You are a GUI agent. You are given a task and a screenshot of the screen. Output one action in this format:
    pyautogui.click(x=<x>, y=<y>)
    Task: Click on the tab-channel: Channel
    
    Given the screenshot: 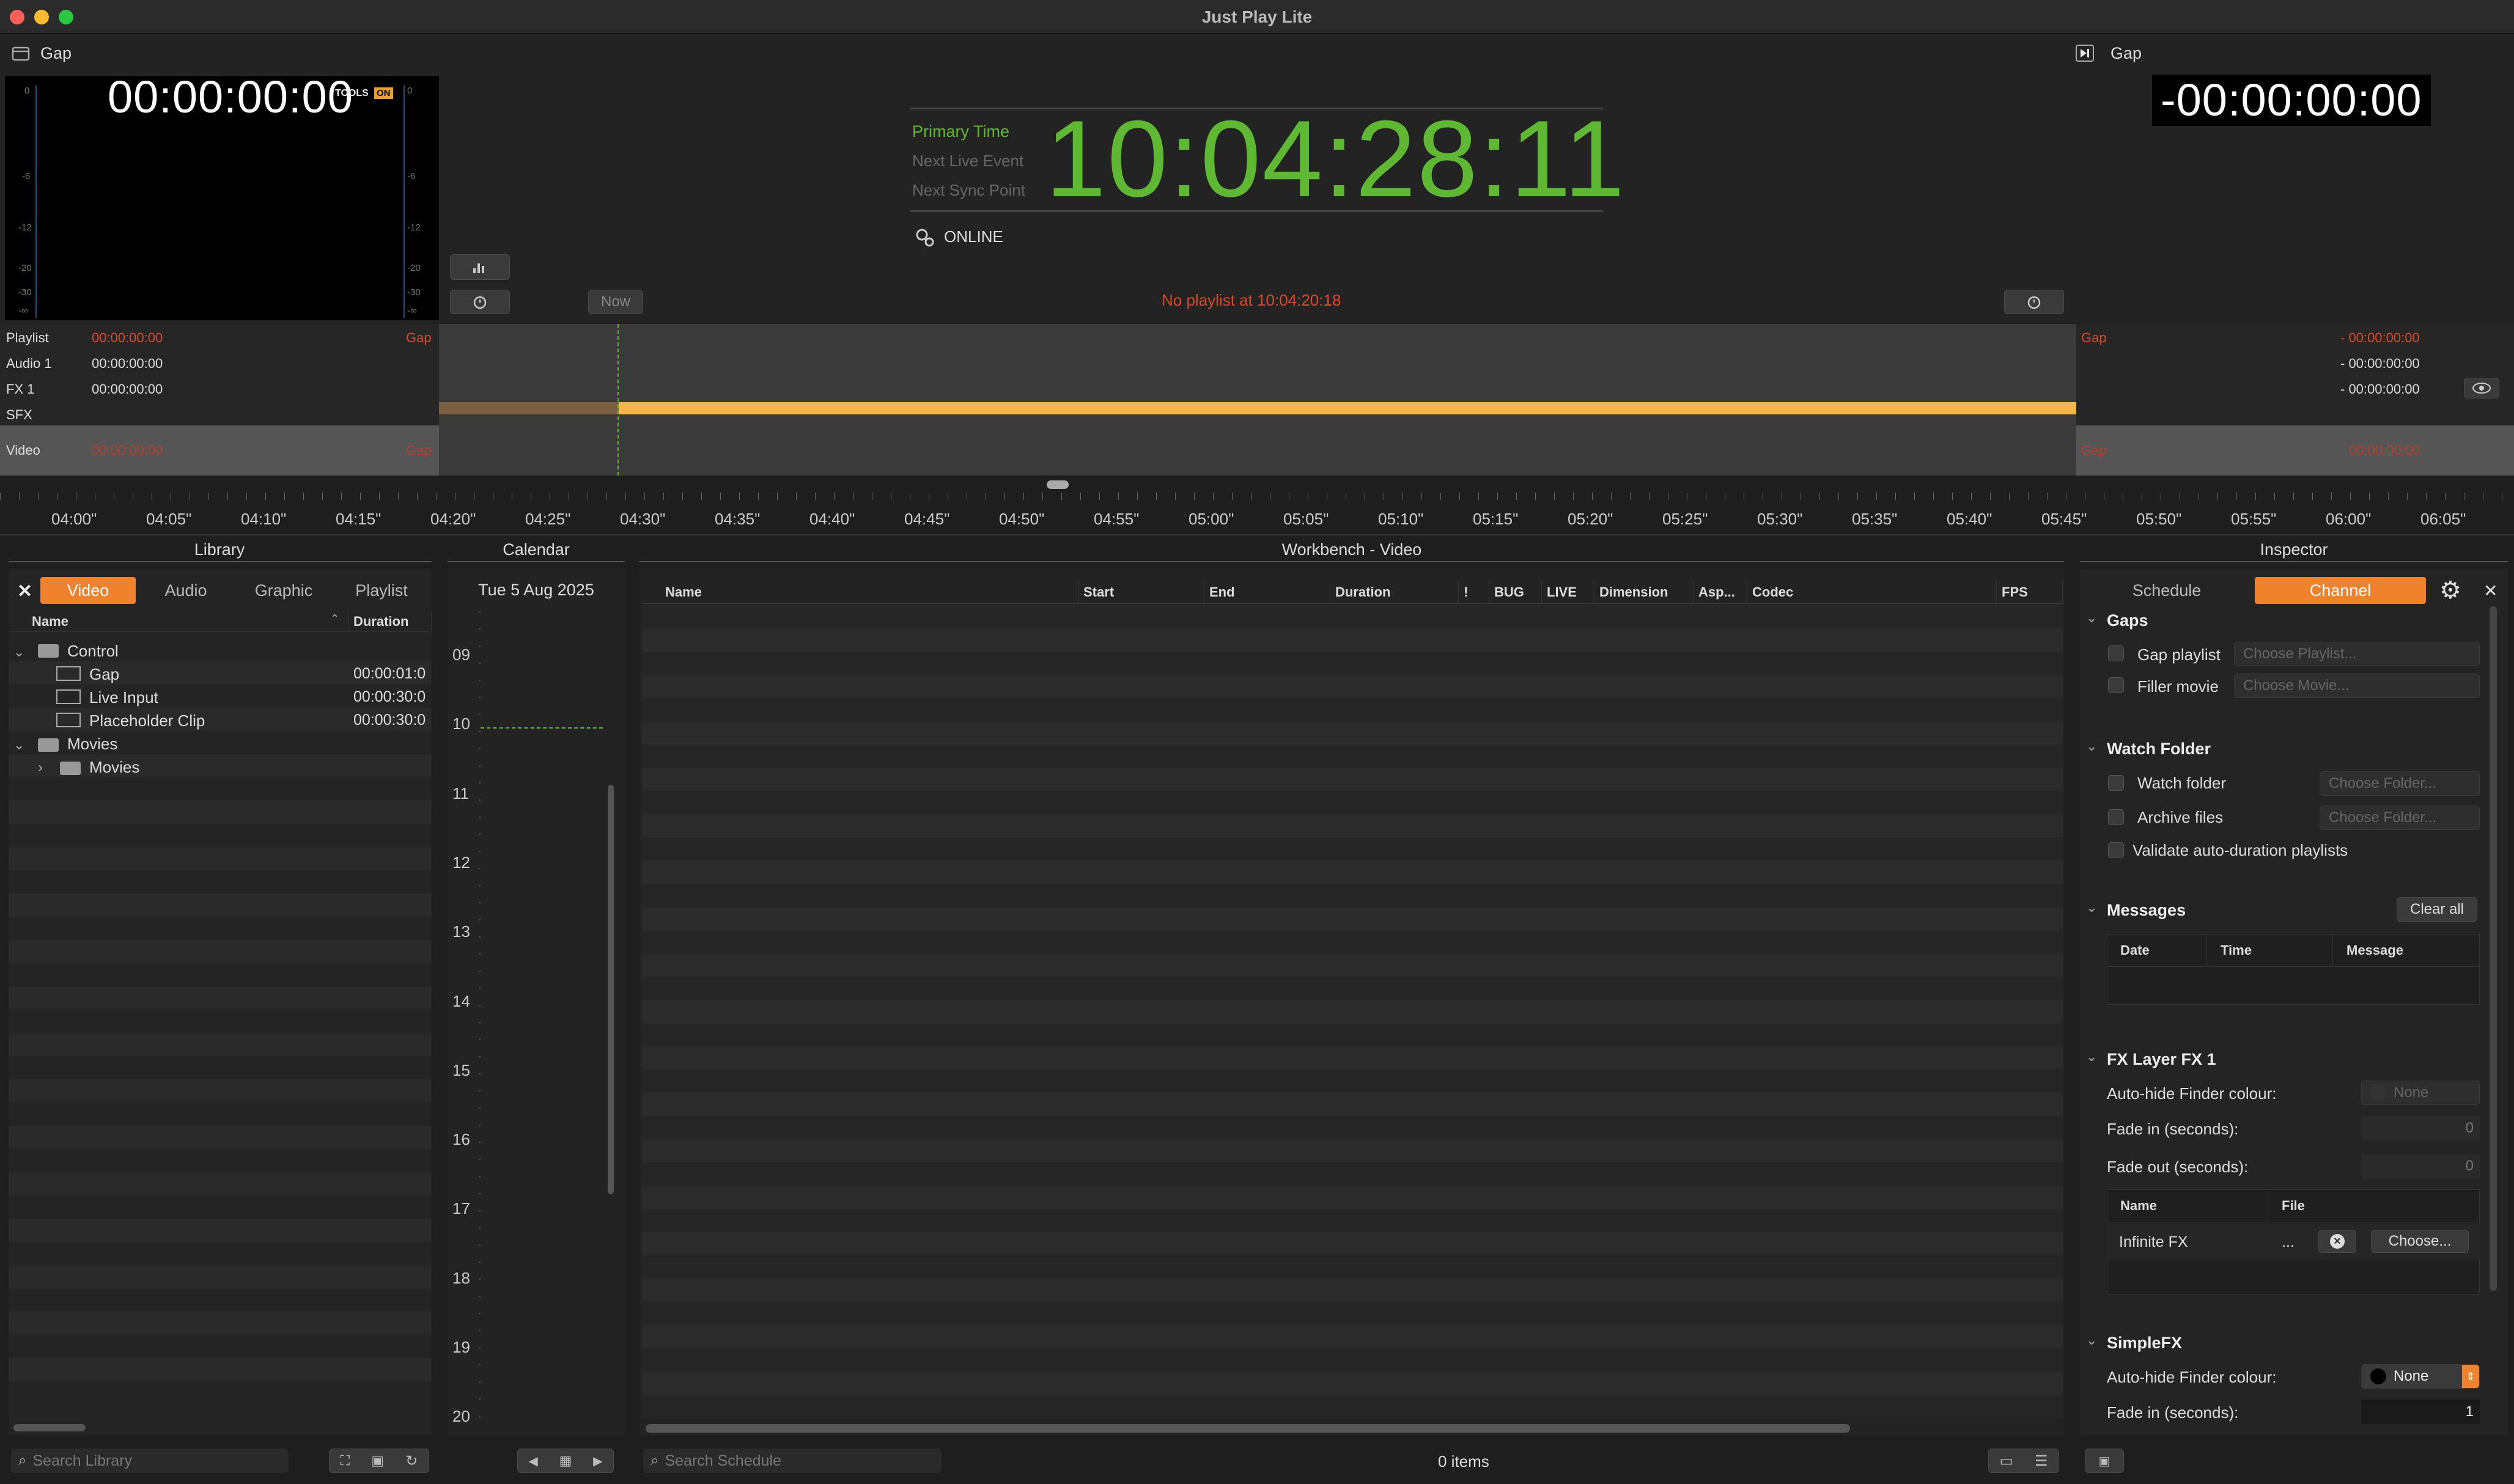 What is the action you would take?
    pyautogui.click(x=2340, y=590)
    